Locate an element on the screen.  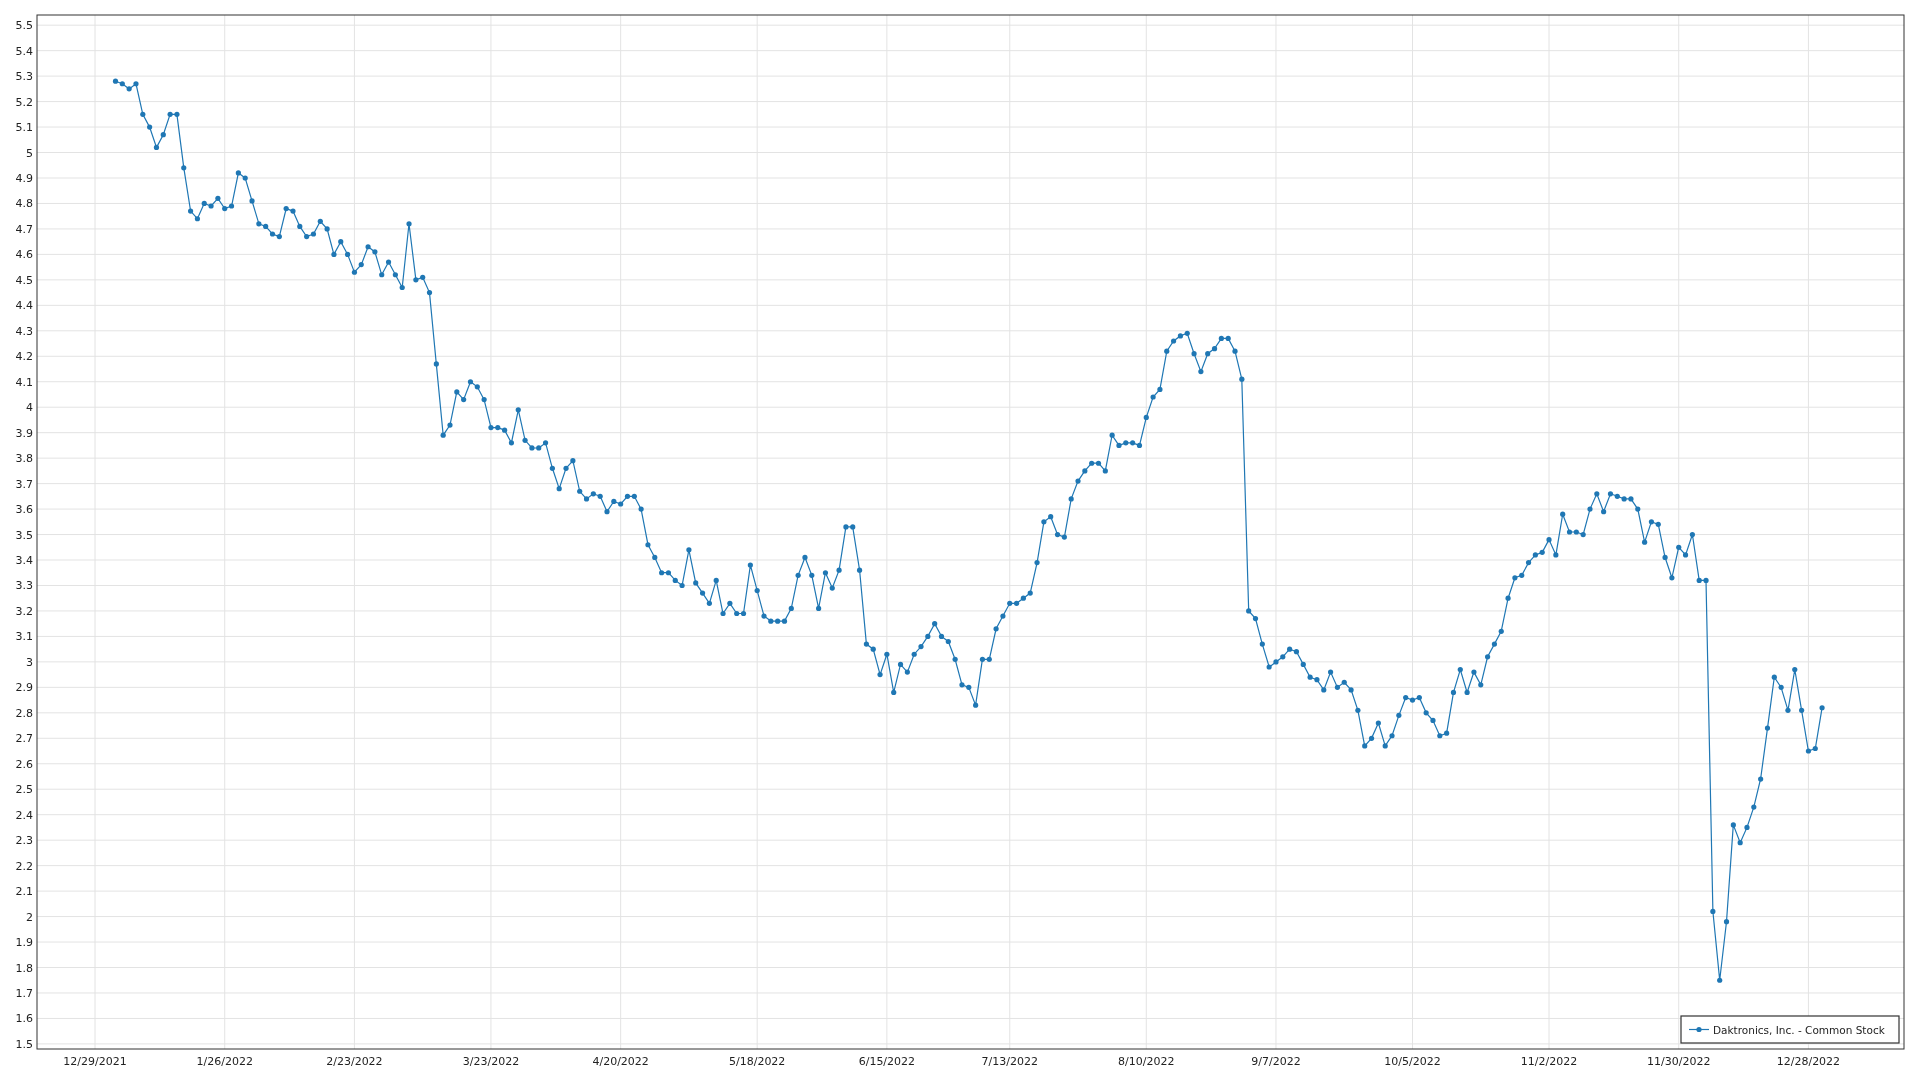
y-axis-label: 5.3 is located at coordinates (24, 77).